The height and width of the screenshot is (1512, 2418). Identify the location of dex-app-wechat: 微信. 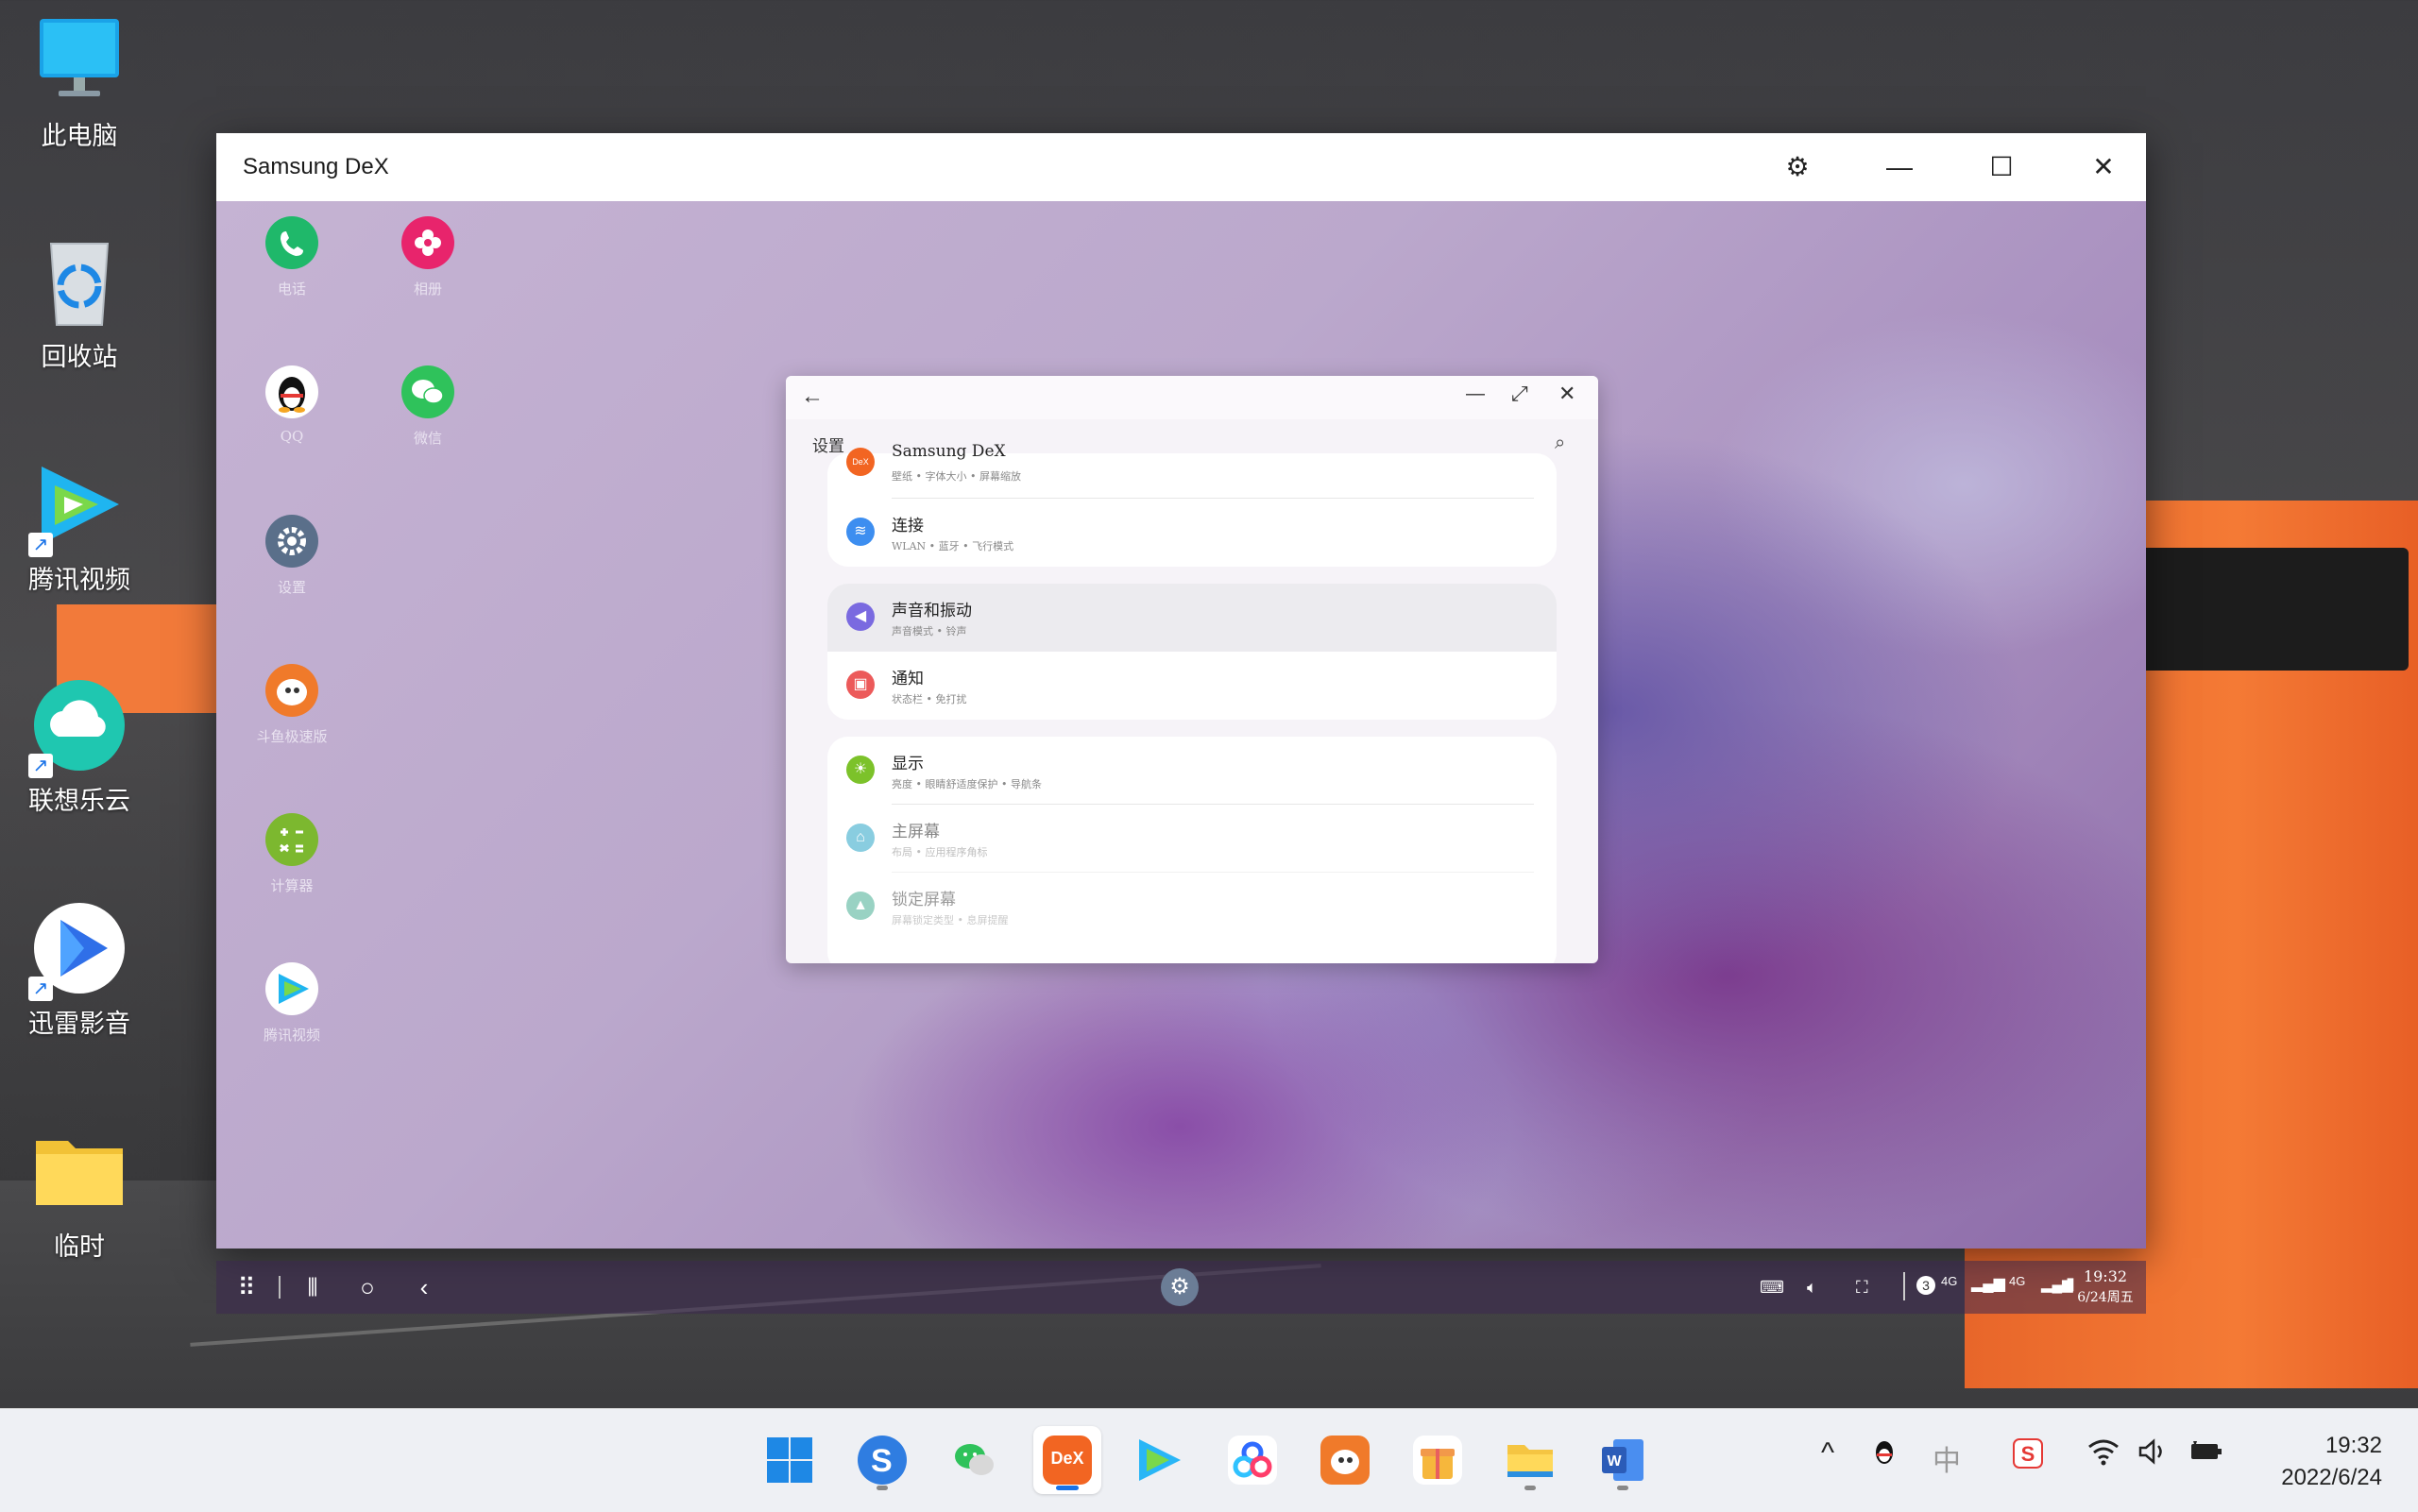
(428, 406).